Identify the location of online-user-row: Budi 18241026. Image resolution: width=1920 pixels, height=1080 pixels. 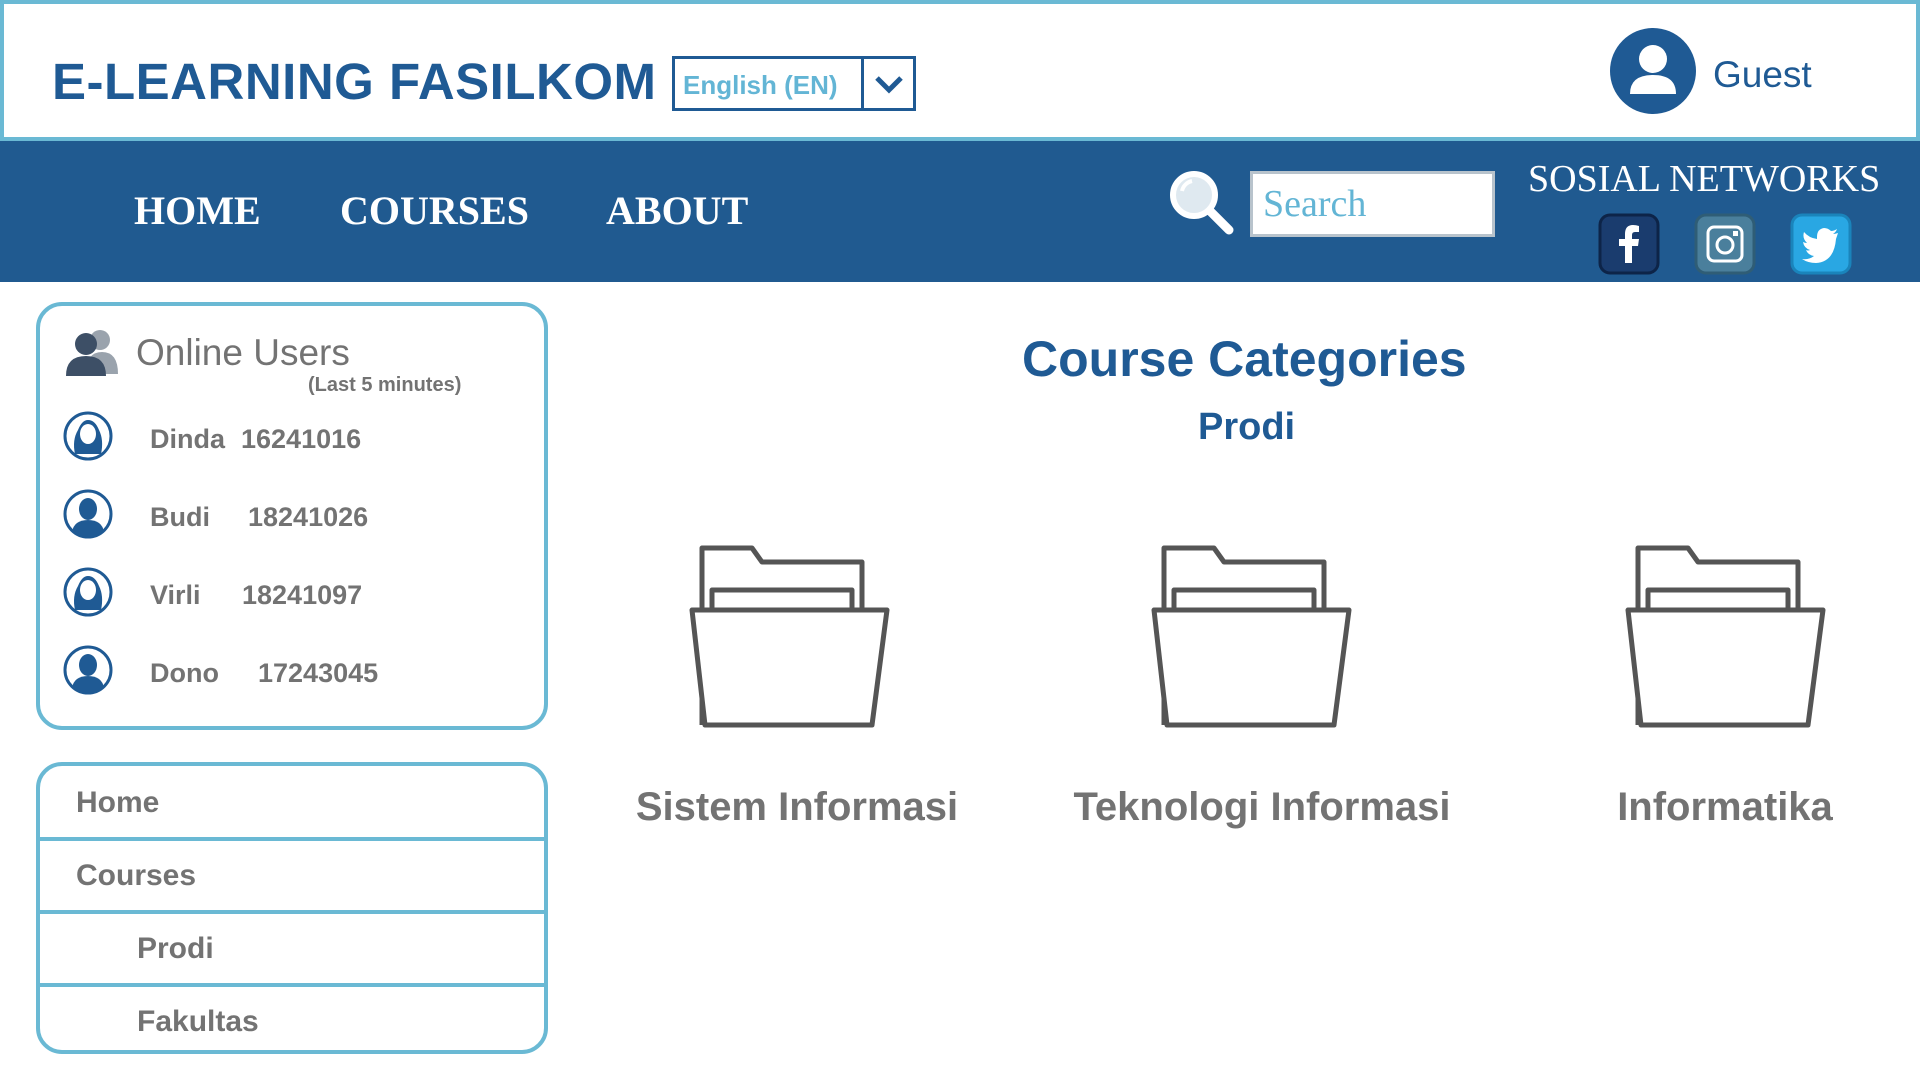
(292, 516).